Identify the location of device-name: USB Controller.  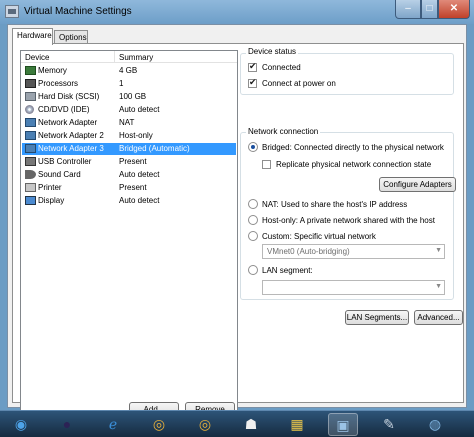
(65, 161).